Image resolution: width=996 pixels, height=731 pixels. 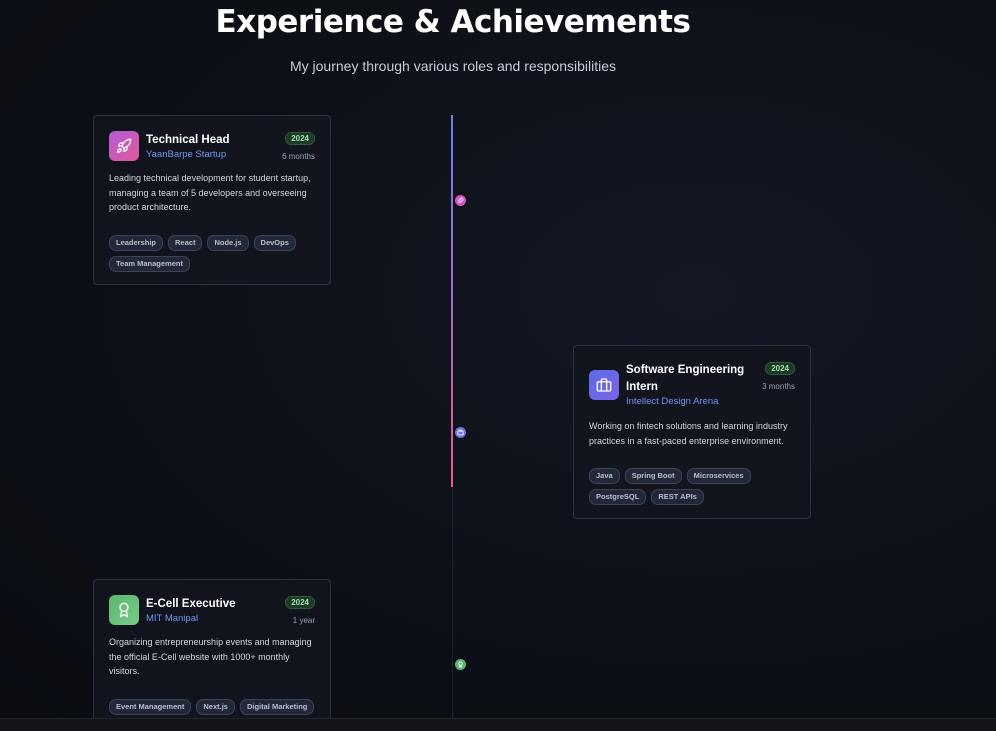 What do you see at coordinates (172, 618) in the screenshot?
I see `experience-company: MIT Manipal` at bounding box center [172, 618].